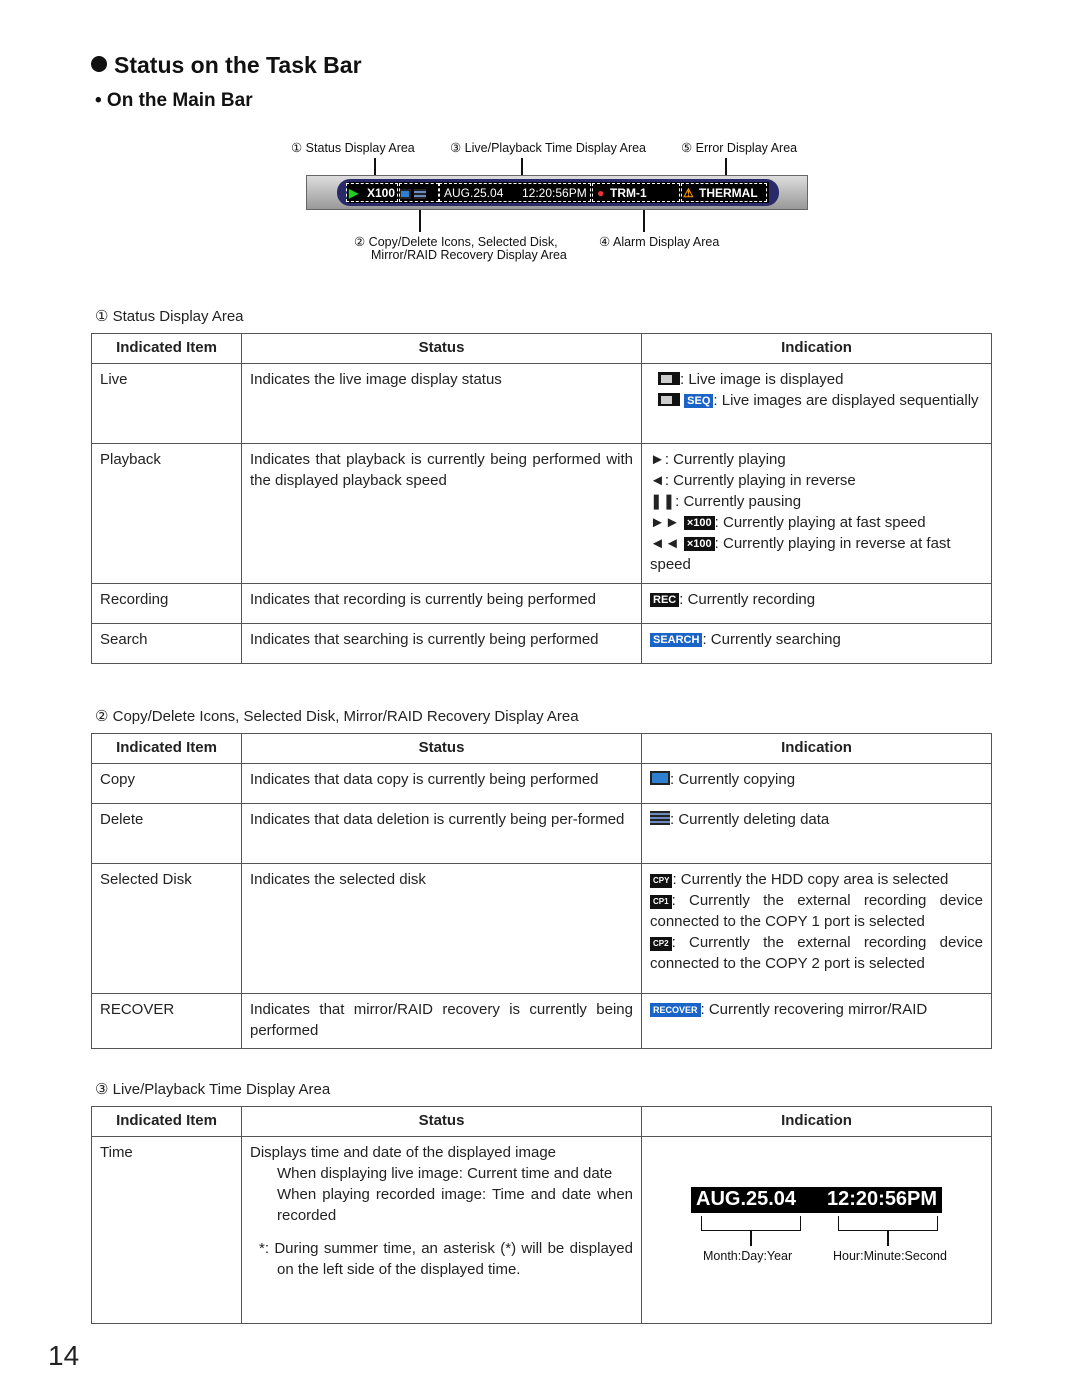  I want to click on page-number: 14, so click(64, 1355).